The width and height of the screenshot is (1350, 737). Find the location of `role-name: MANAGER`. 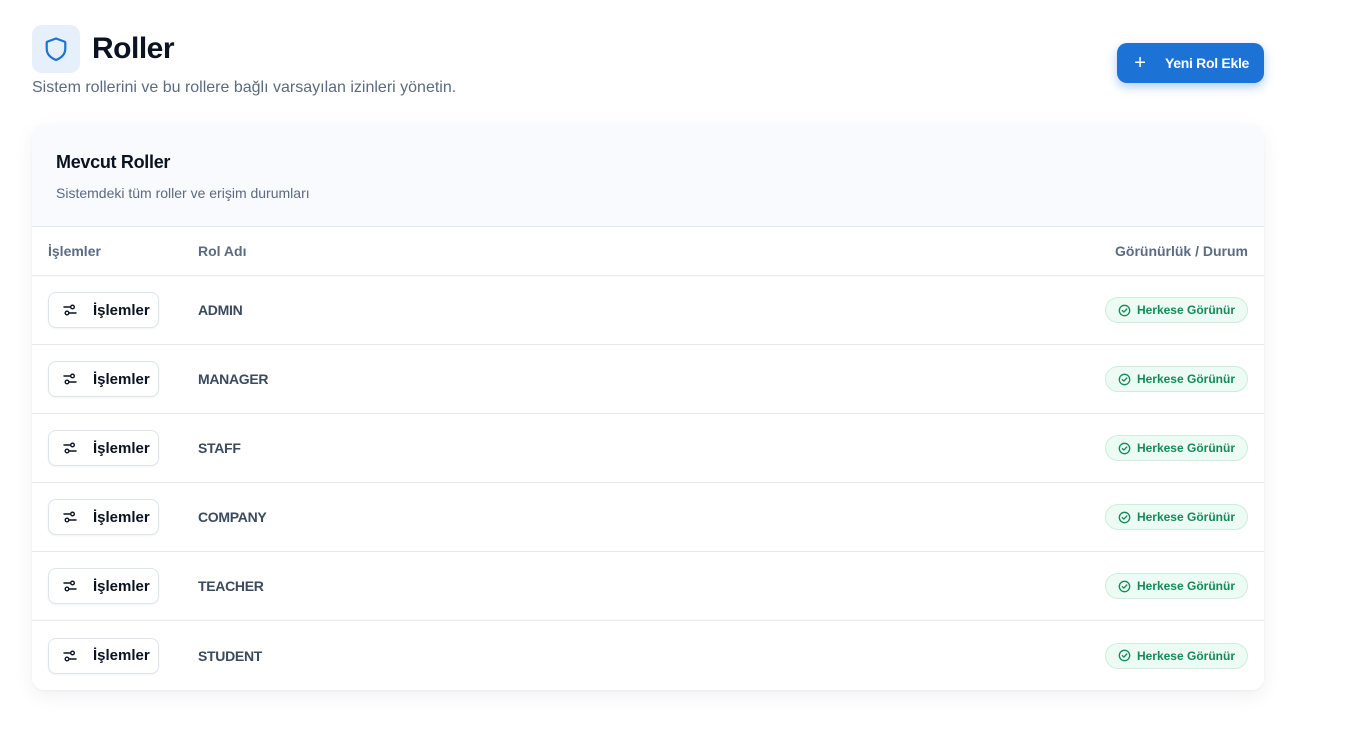

role-name: MANAGER is located at coordinates (233, 379).